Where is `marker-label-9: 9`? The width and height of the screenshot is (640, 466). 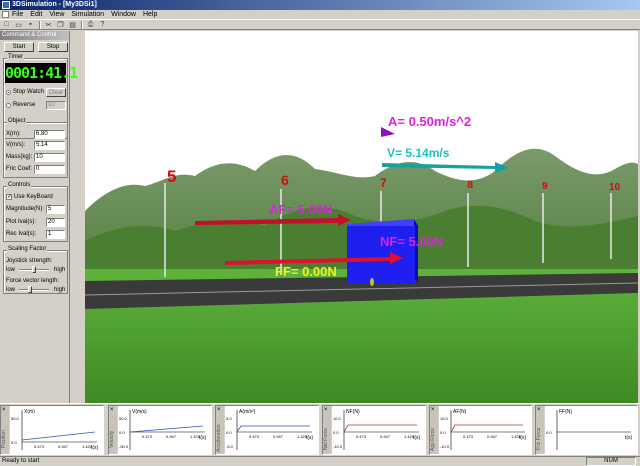
marker-label-9: 9 is located at coordinates (545, 186).